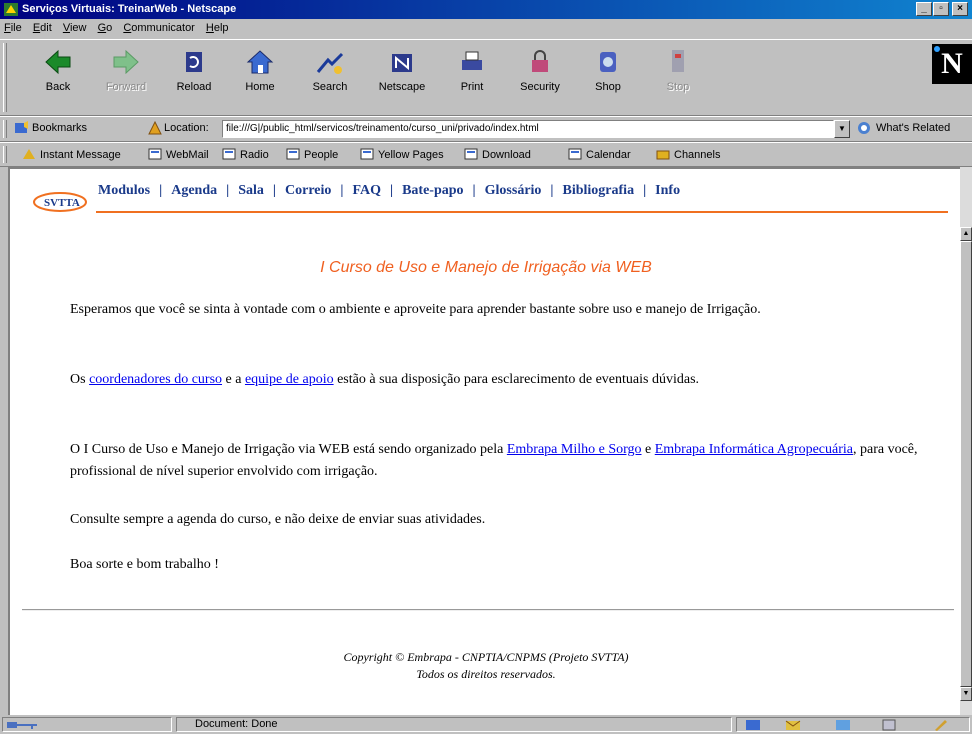  What do you see at coordinates (754, 449) in the screenshot?
I see `embrapa-informatica-link: Embrapa Informática Agropecuária` at bounding box center [754, 449].